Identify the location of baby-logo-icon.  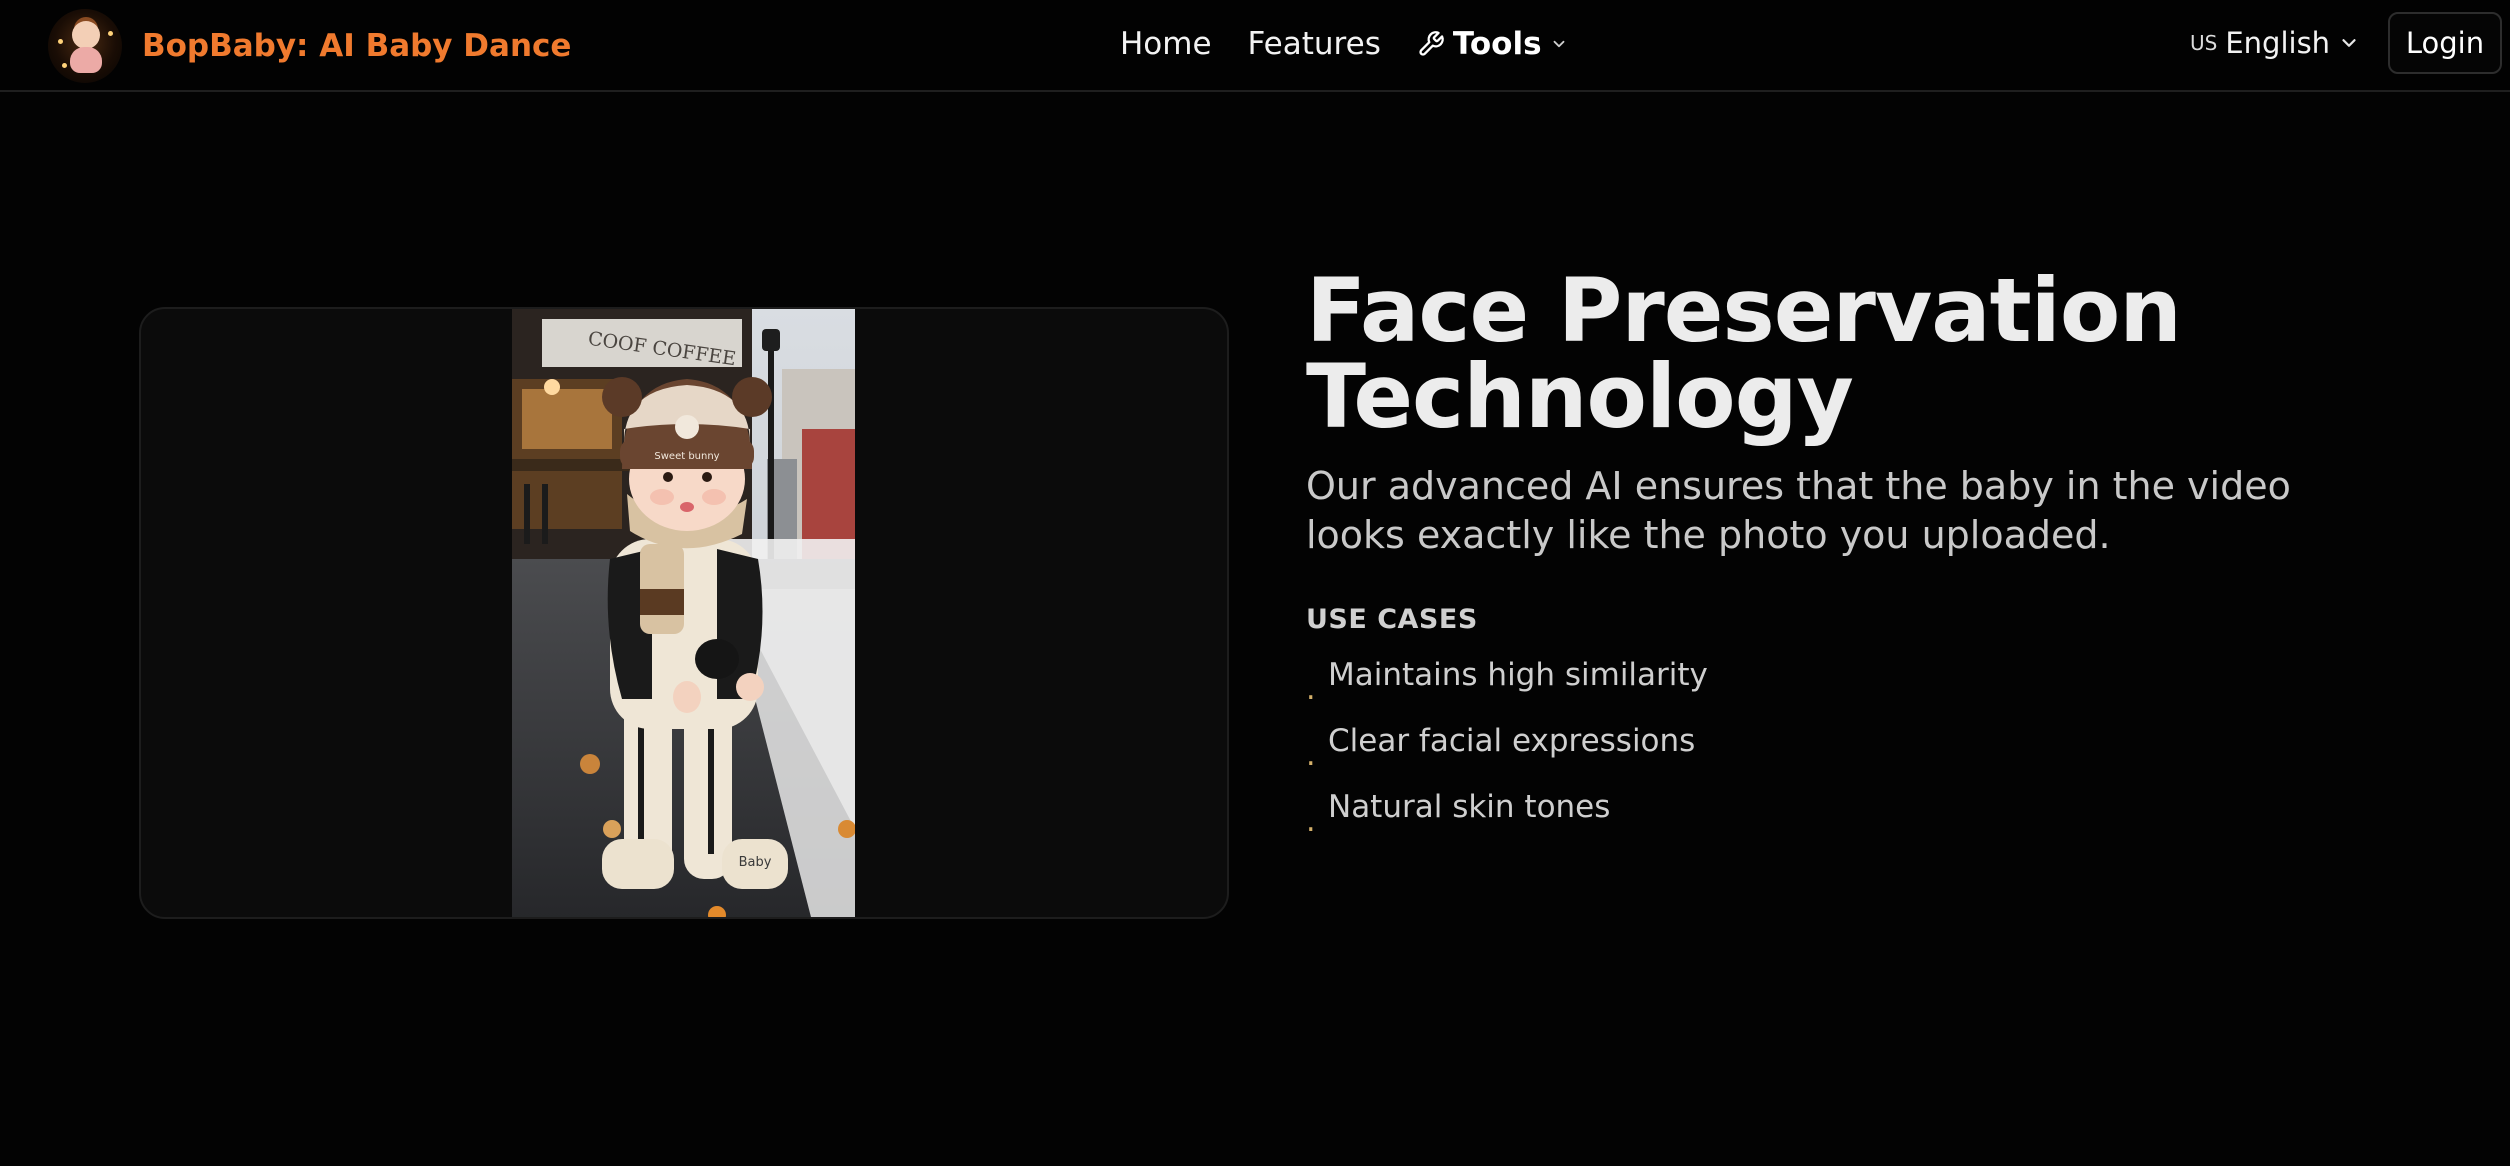
(85, 46).